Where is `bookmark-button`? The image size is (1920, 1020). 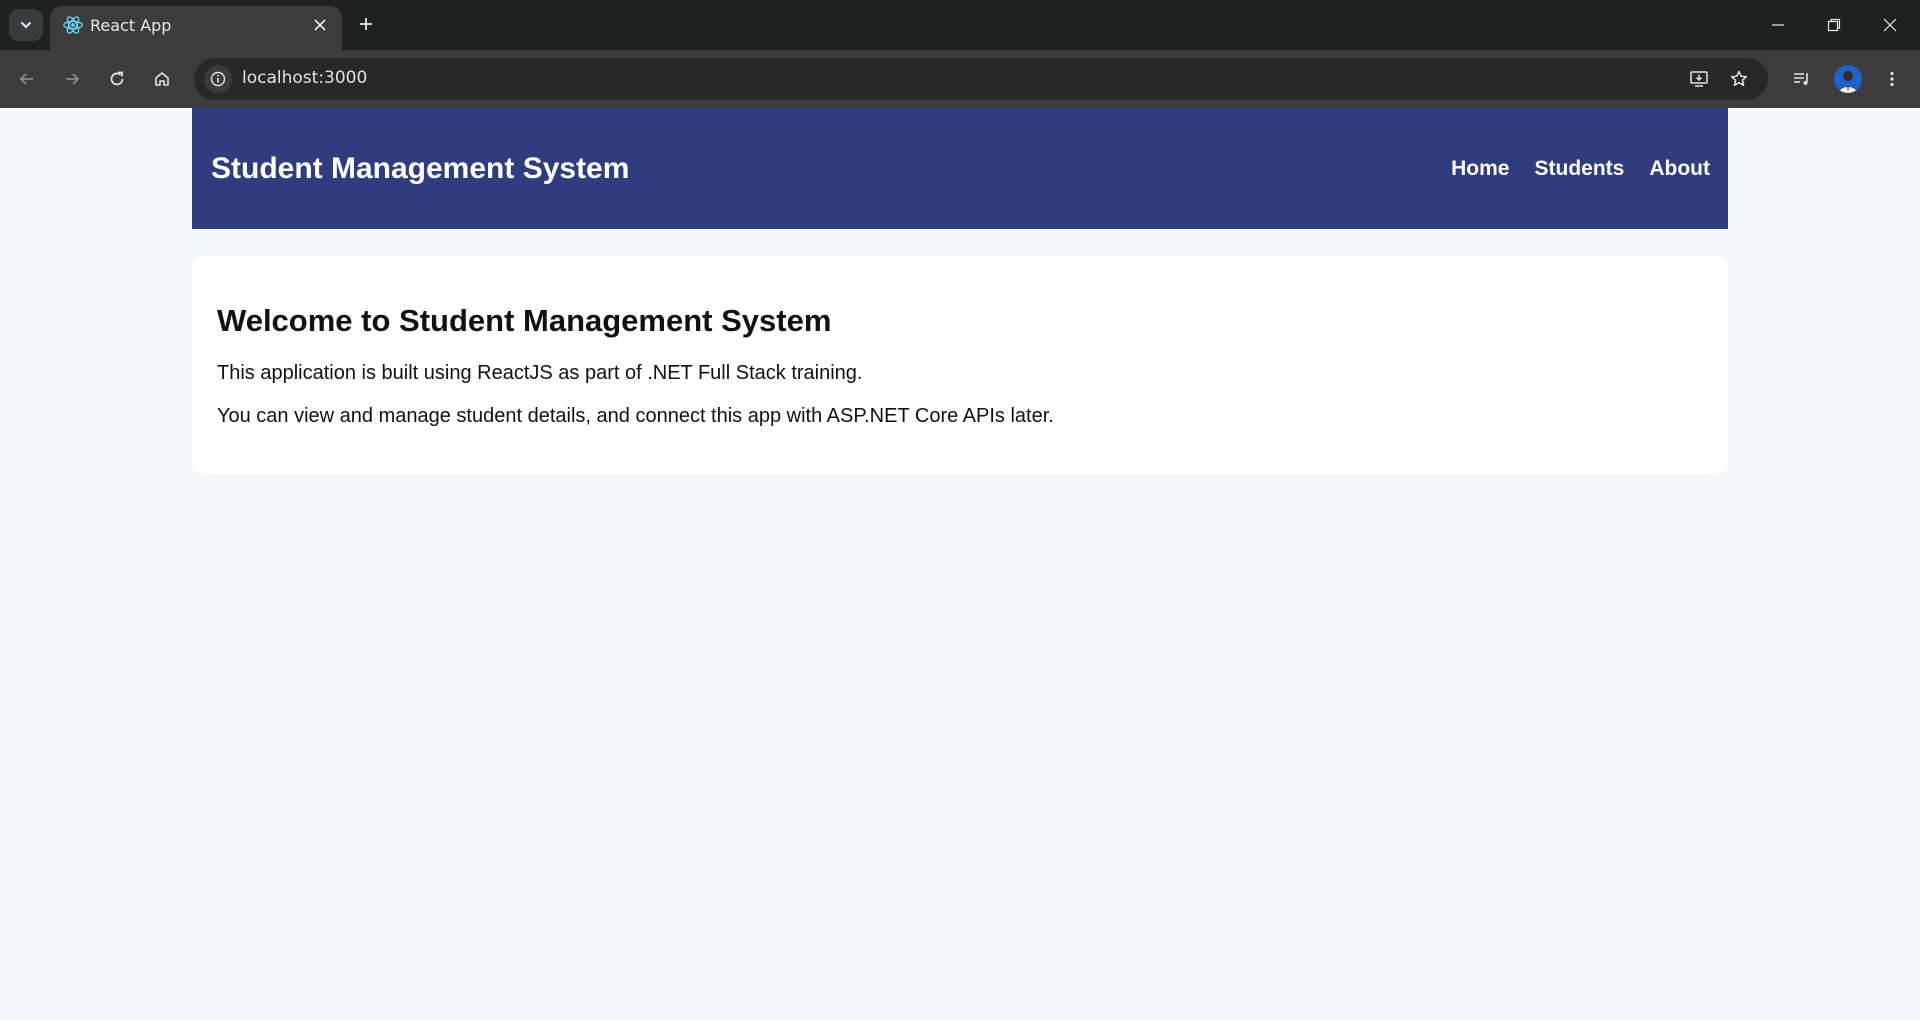 bookmark-button is located at coordinates (1739, 79).